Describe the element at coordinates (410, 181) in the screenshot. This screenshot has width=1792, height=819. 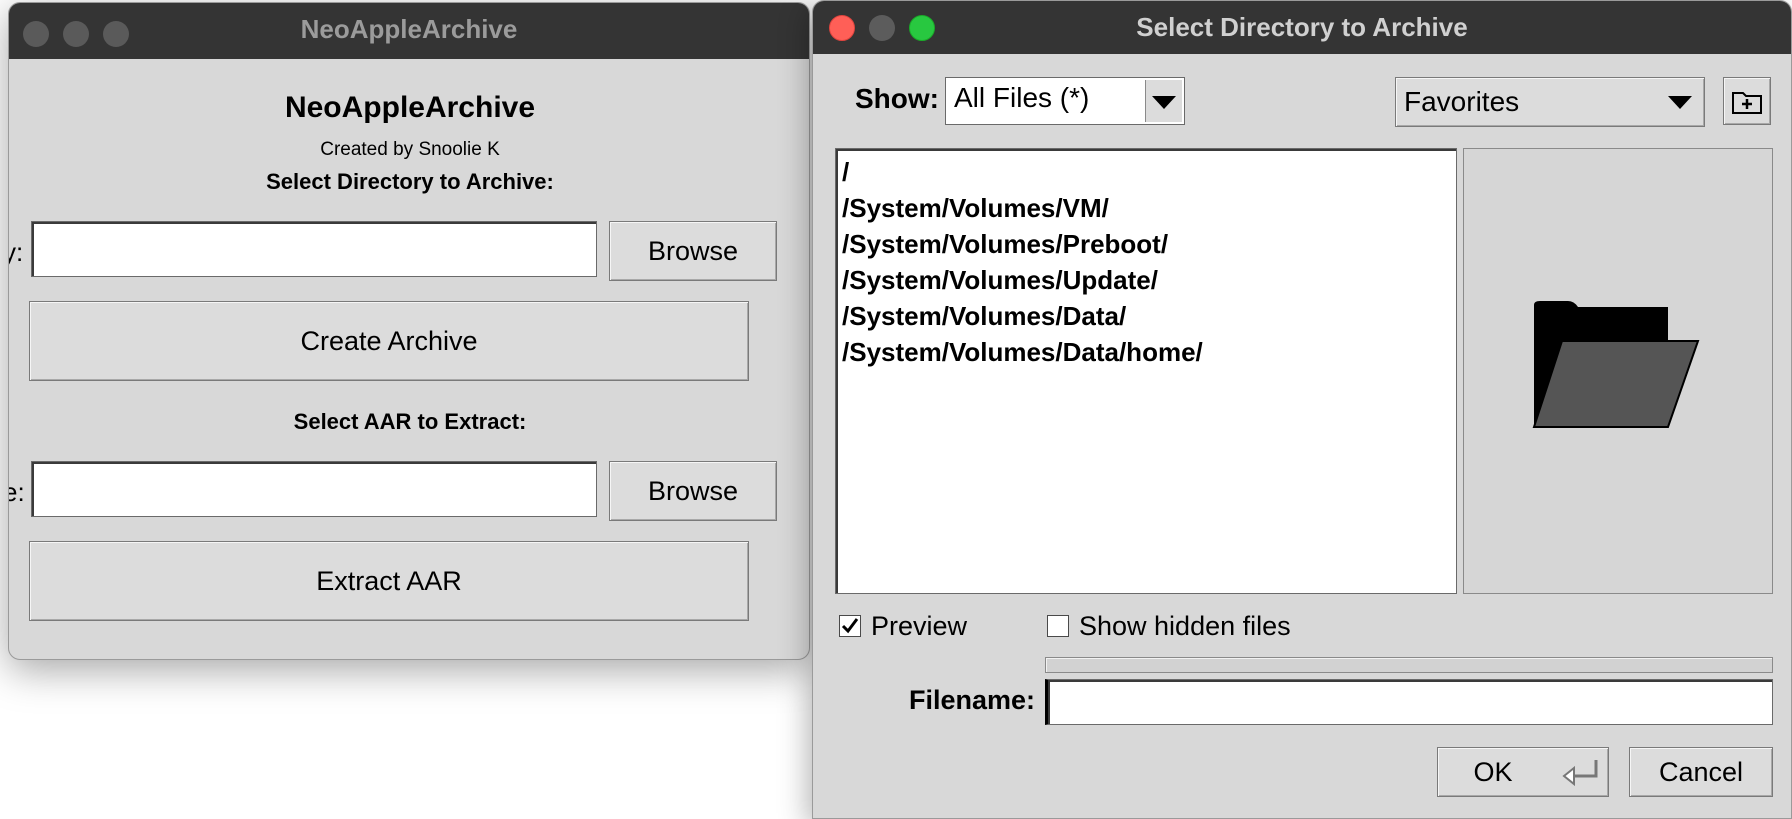
I see `archive-section-label: Select Directory to Archive:` at that location.